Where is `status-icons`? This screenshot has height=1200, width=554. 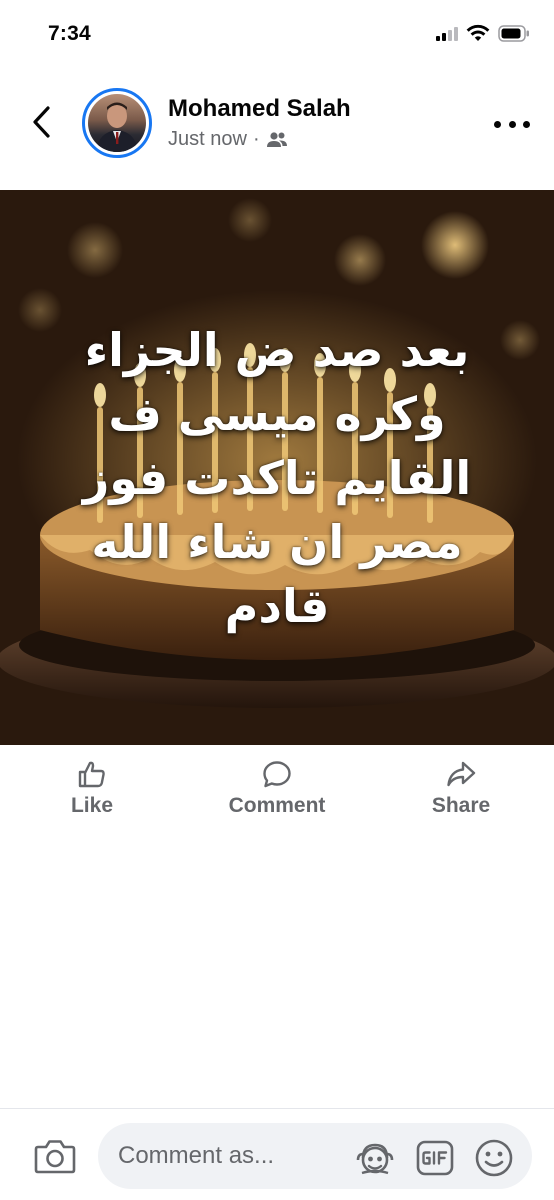 status-icons is located at coordinates (483, 33).